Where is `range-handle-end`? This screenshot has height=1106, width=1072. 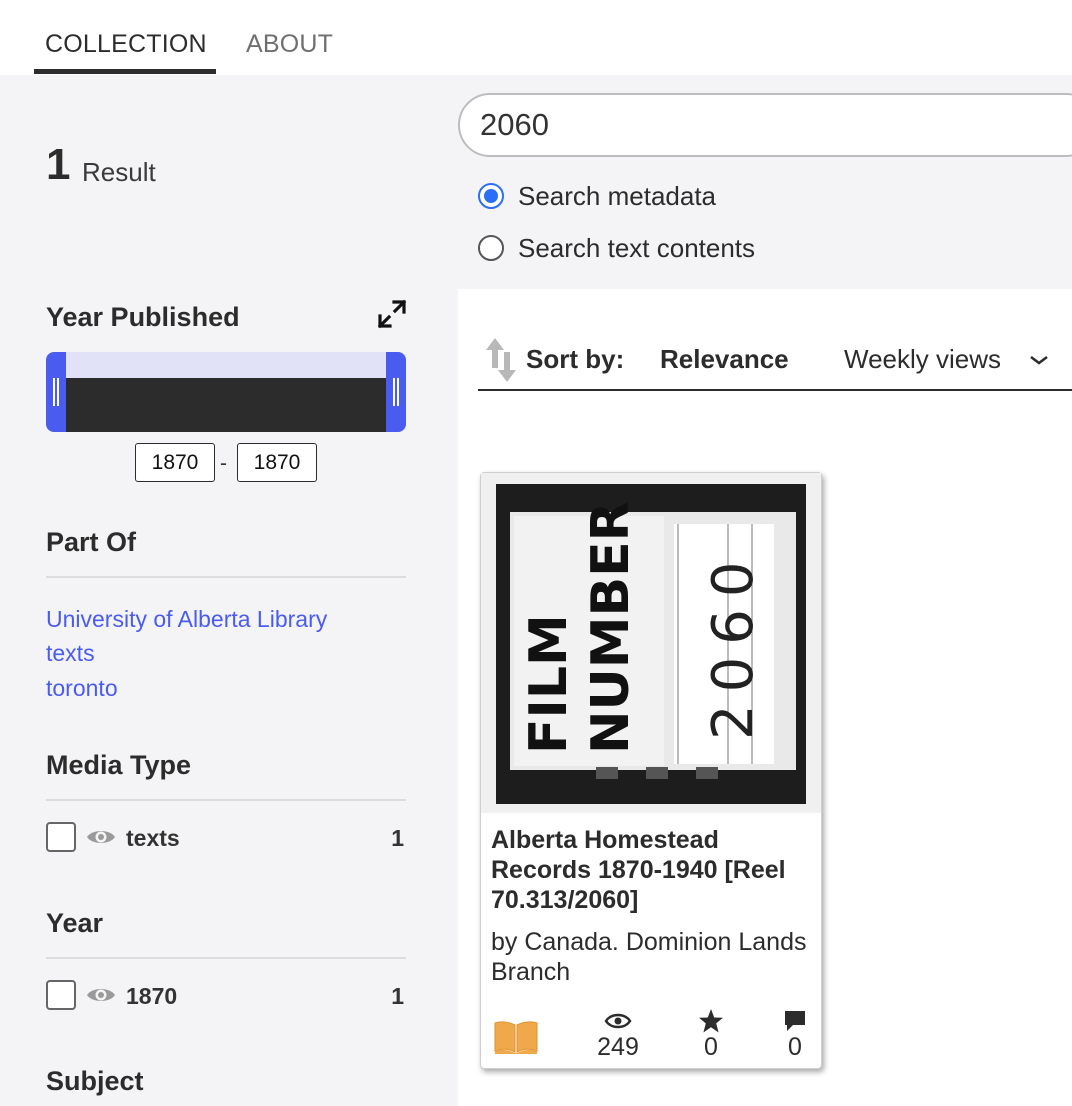 range-handle-end is located at coordinates (396, 392).